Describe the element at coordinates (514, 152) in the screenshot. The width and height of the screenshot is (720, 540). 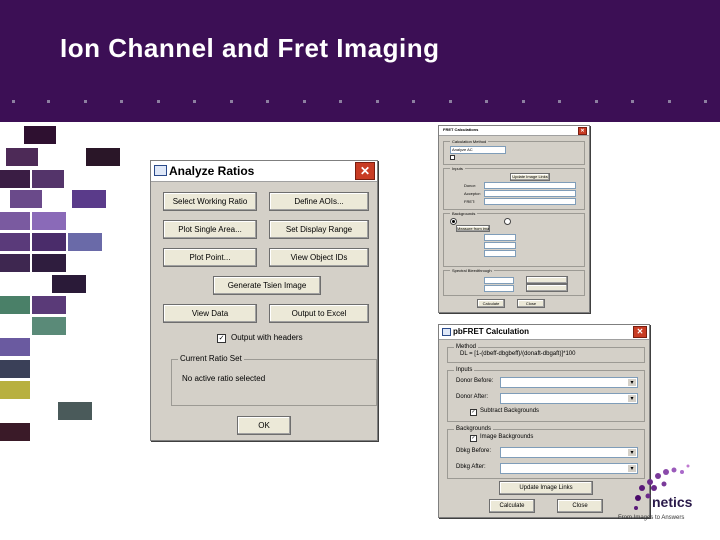
I see `calculation-method-group: Calculation Method Analyze AC` at that location.